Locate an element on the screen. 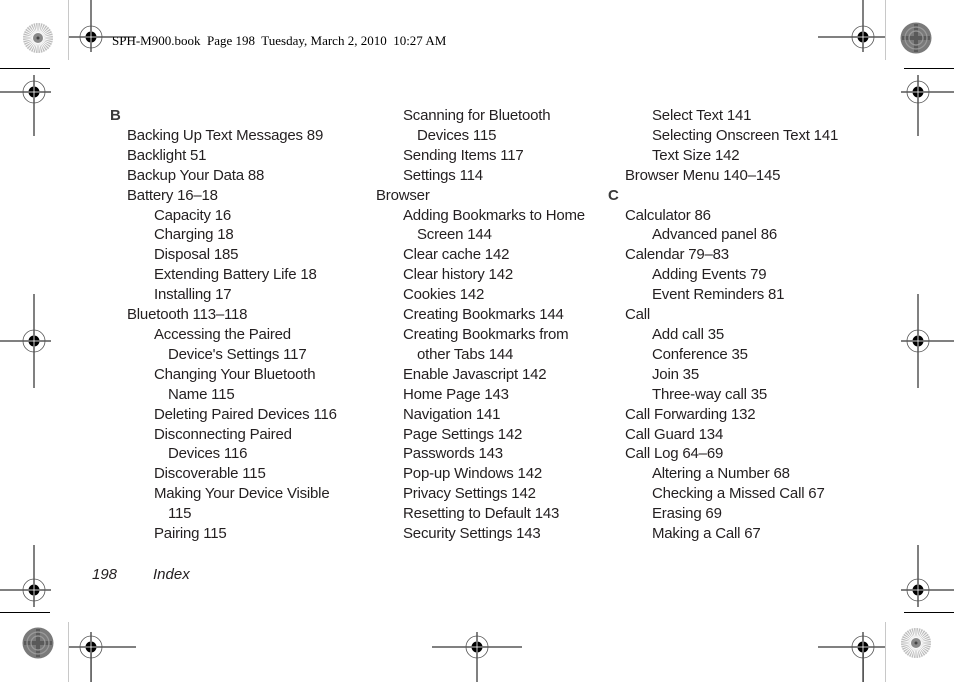 The width and height of the screenshot is (954, 682). index-entry: Privacy Settings 142 is located at coordinates (469, 494).